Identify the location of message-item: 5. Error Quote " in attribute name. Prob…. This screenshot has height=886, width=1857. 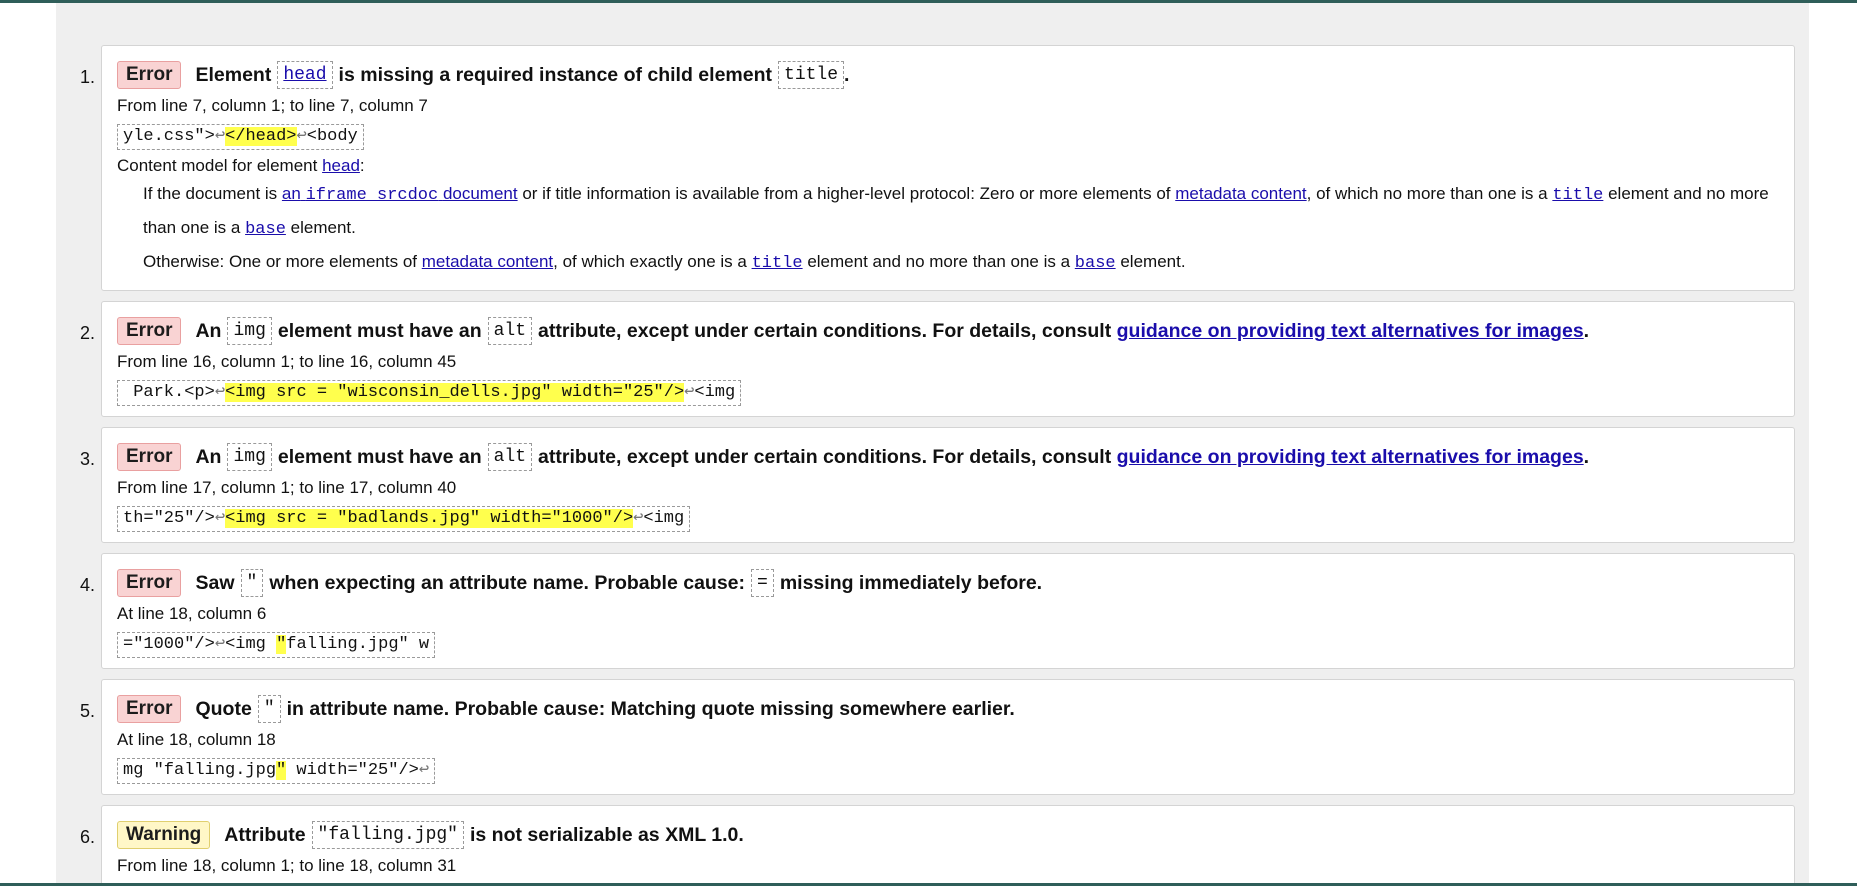
(932, 737).